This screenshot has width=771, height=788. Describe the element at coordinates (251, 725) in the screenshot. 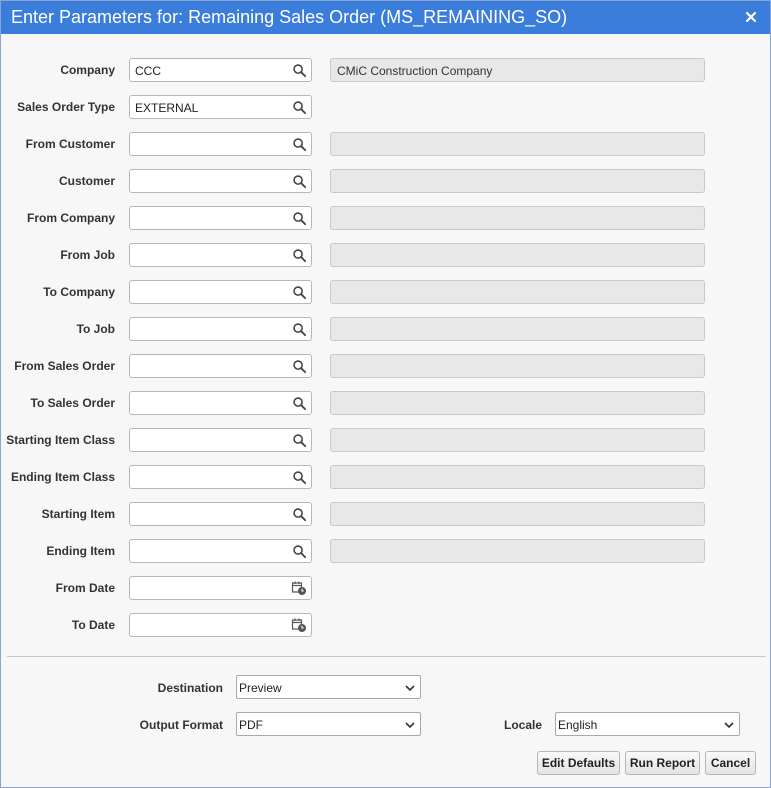

I see `output-format-value: PDF` at that location.